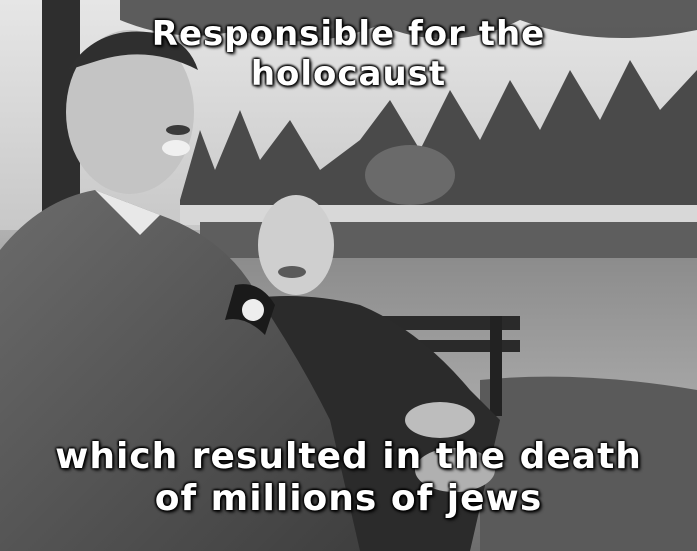 The width and height of the screenshot is (697, 551). What do you see at coordinates (348, 74) in the screenshot?
I see `top-caption-line-2: holocaust` at bounding box center [348, 74].